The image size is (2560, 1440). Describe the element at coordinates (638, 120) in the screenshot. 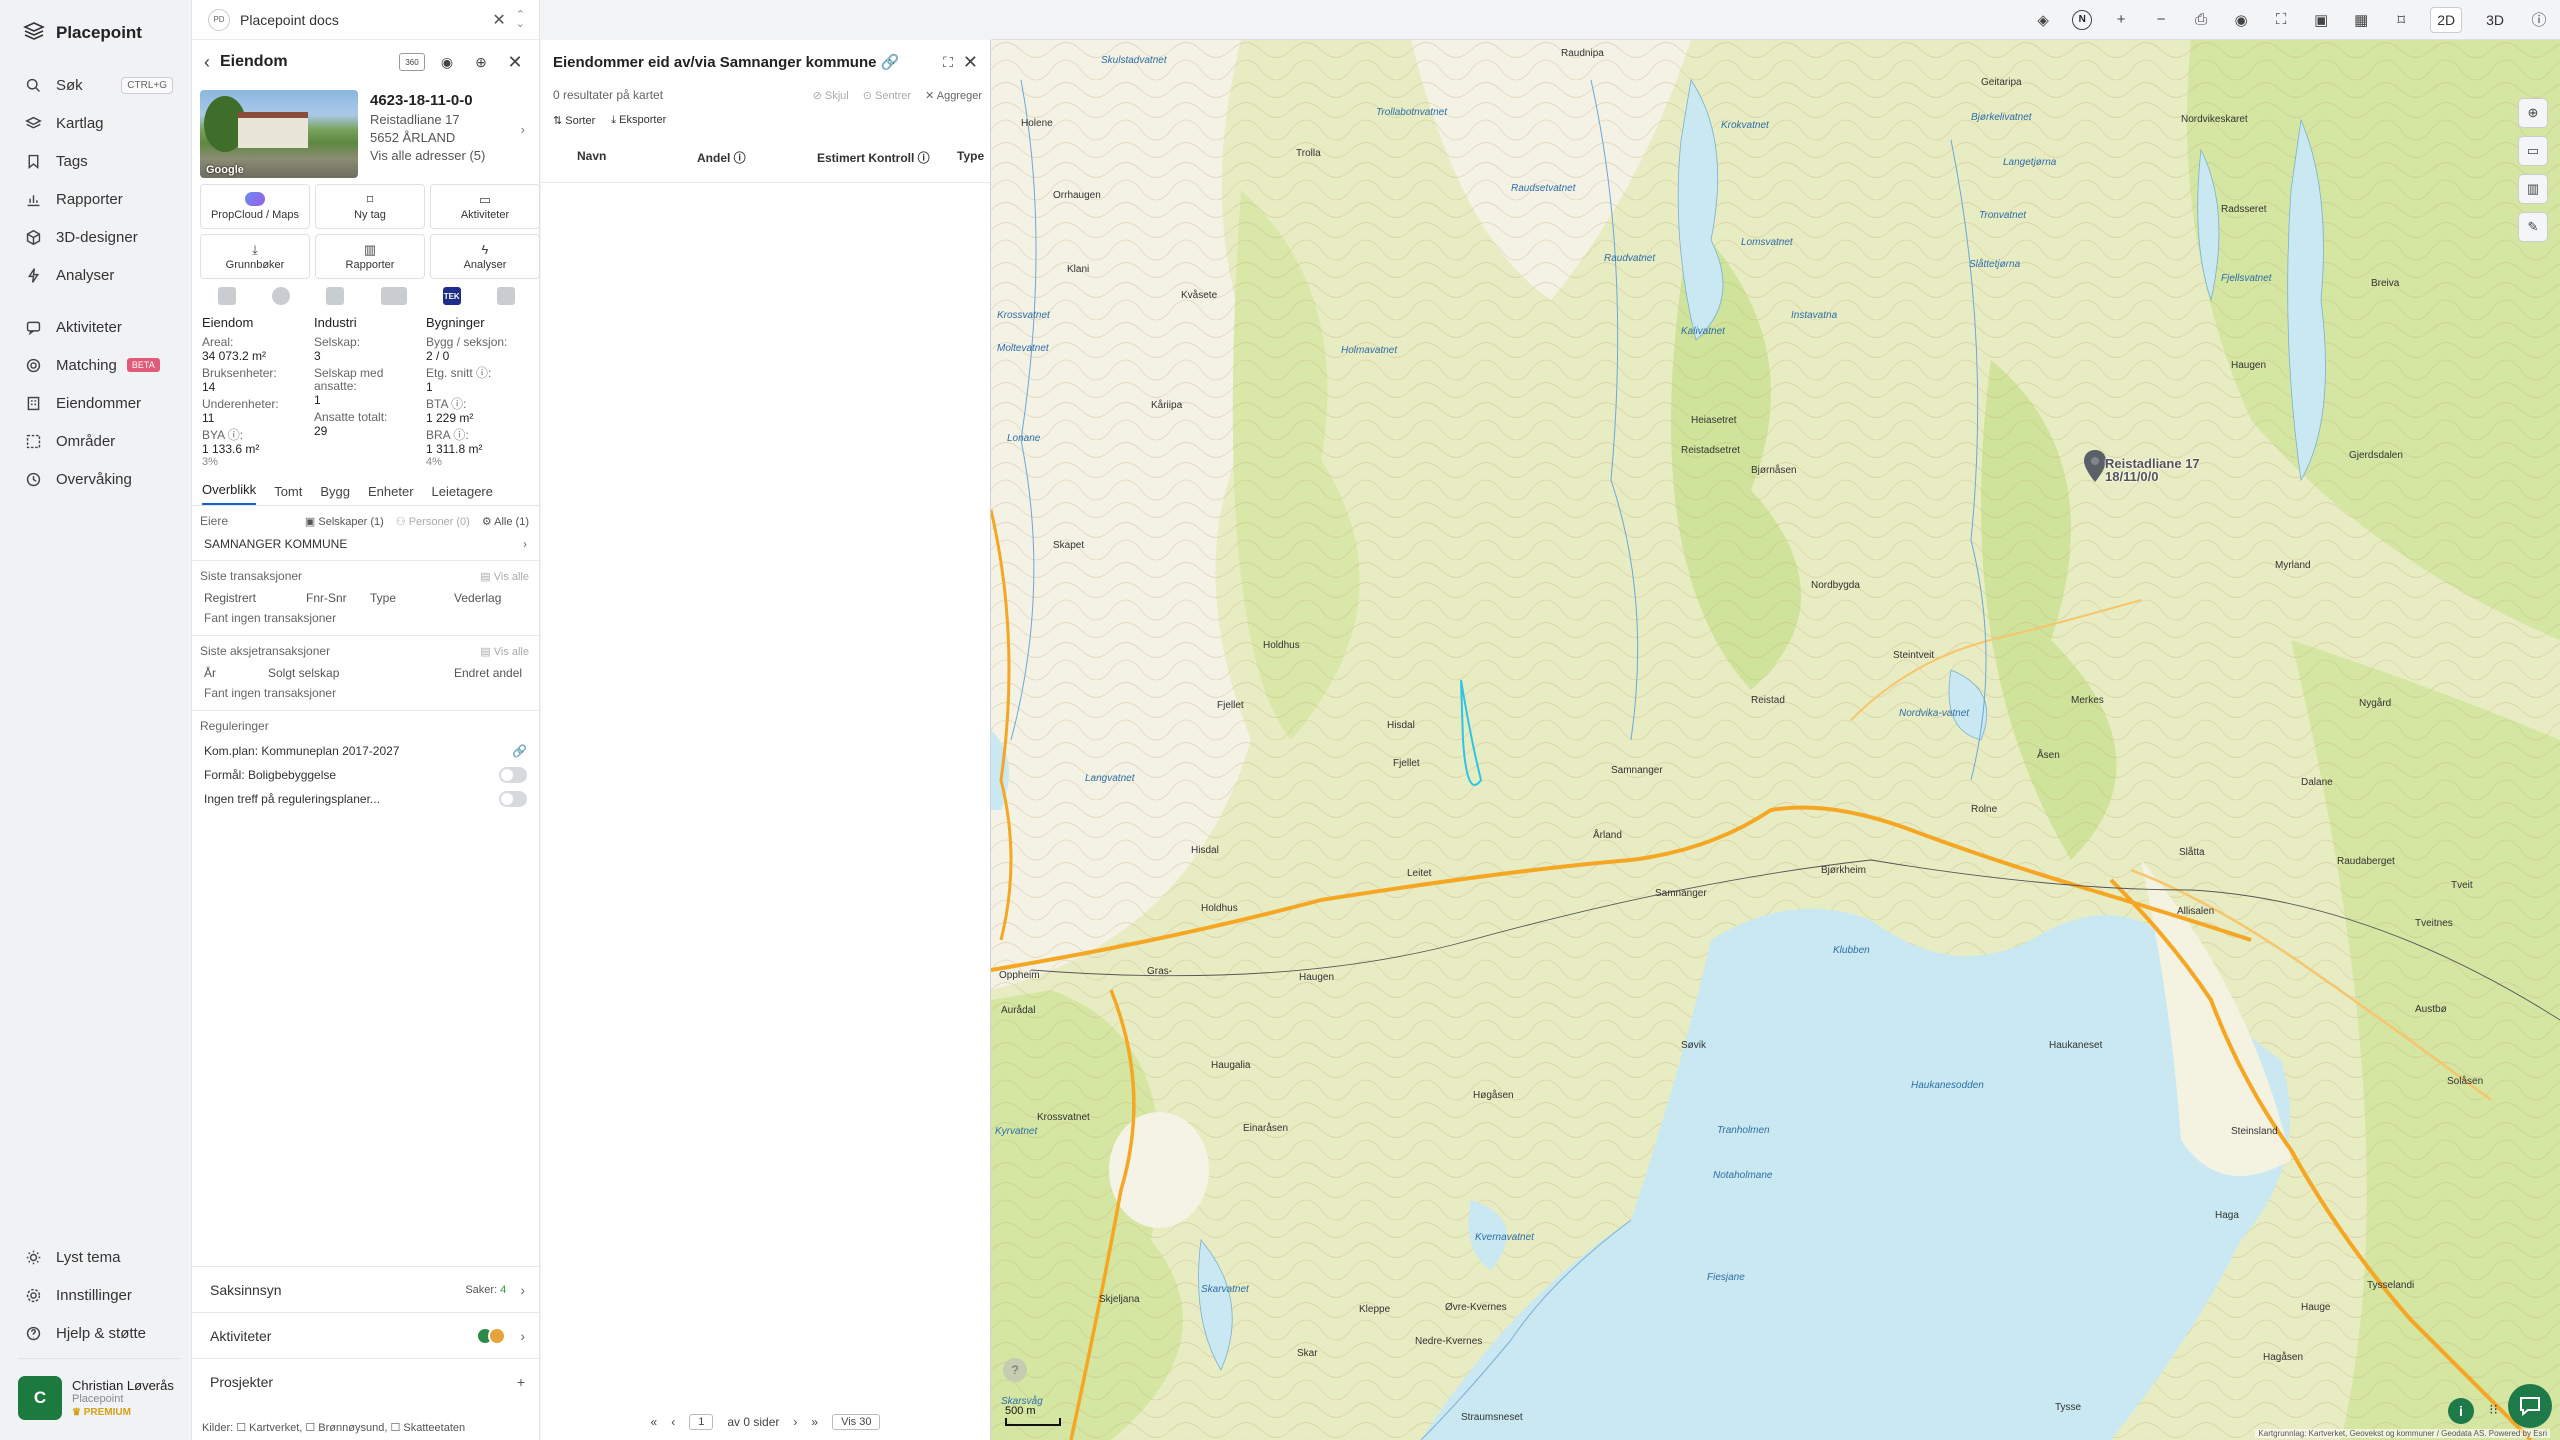

I see `export-button: ⤓ Eksporter` at that location.